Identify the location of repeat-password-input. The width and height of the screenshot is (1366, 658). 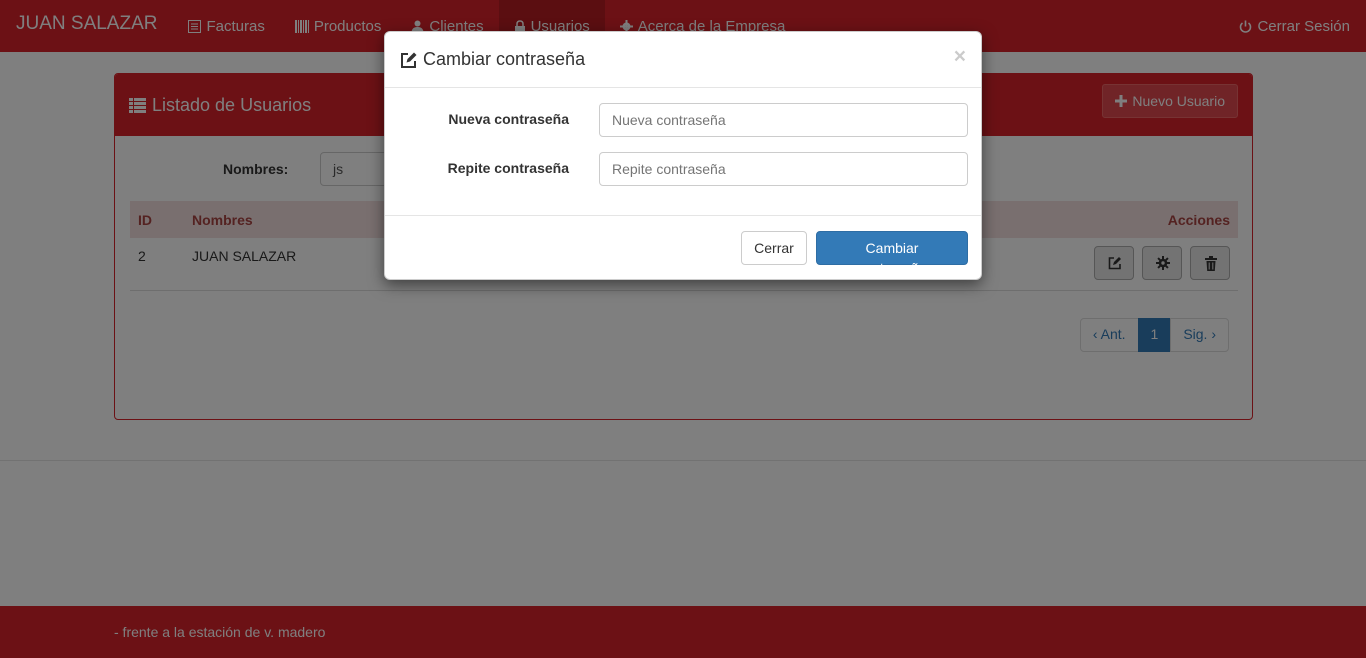
(783, 169).